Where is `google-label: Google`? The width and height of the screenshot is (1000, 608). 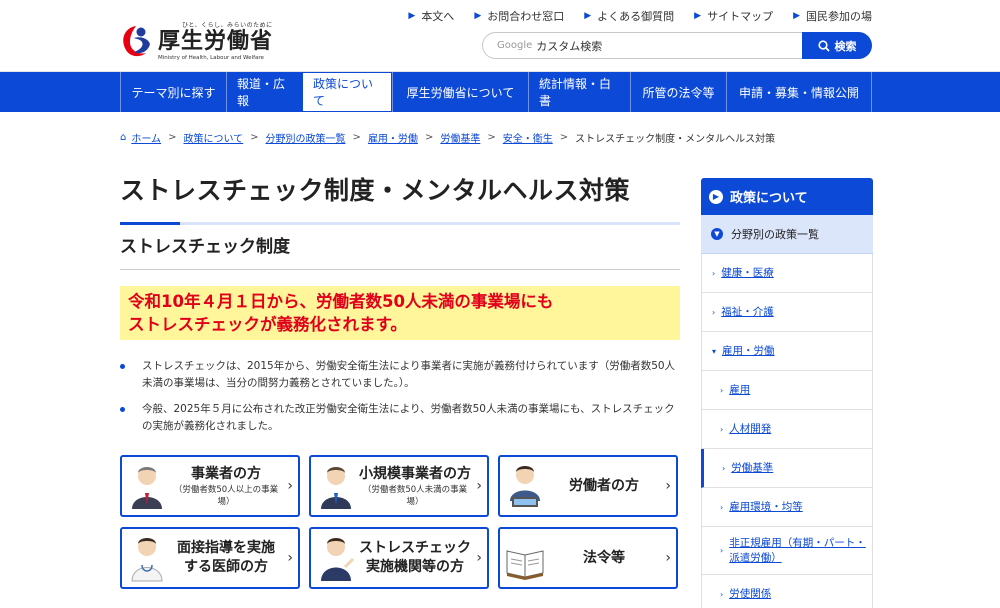
google-label: Google is located at coordinates (515, 45).